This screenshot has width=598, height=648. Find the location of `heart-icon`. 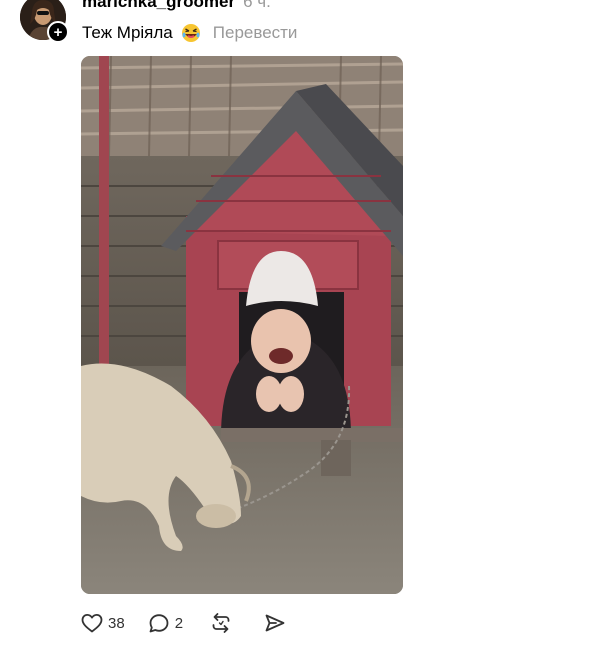

heart-icon is located at coordinates (92, 623).